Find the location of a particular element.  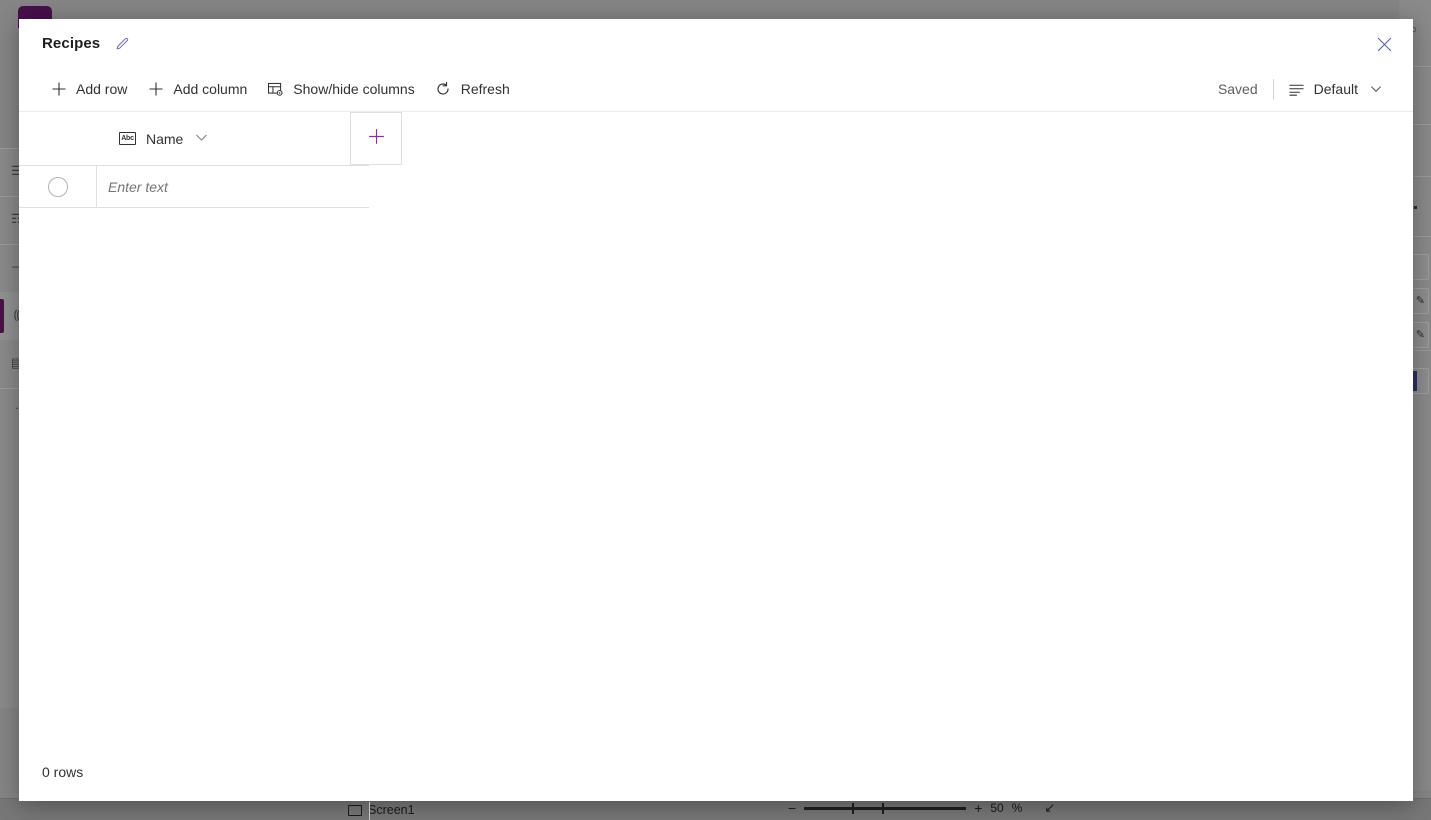

refresh-icon is located at coordinates (443, 89).